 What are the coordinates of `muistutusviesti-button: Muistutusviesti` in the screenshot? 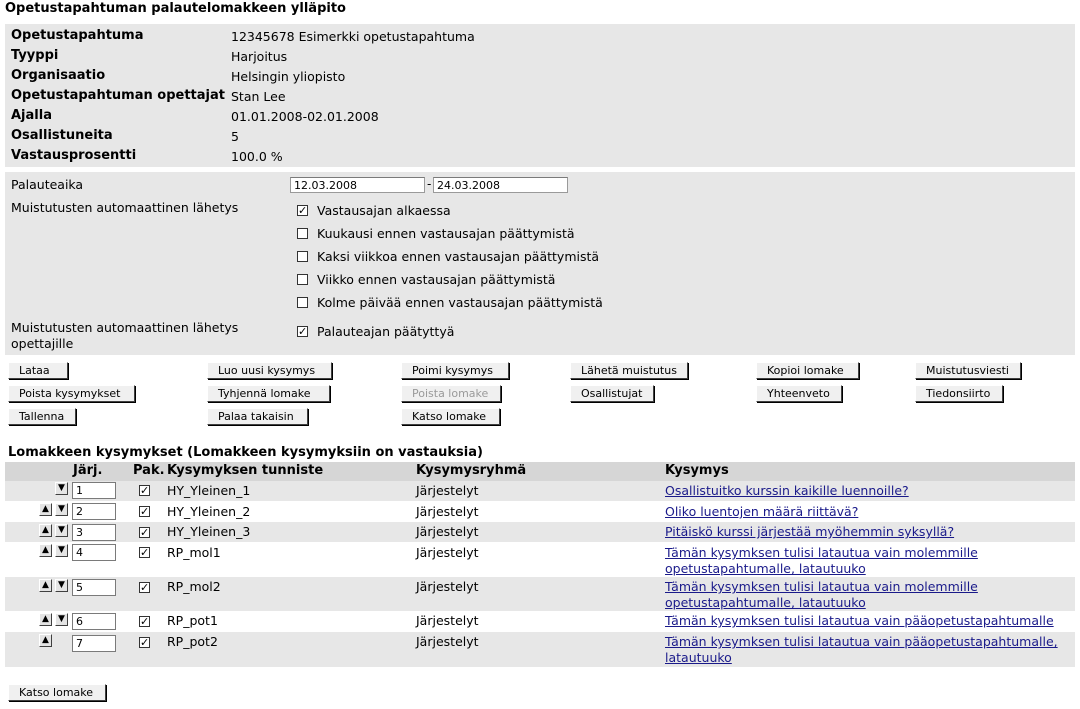 It's located at (968, 370).